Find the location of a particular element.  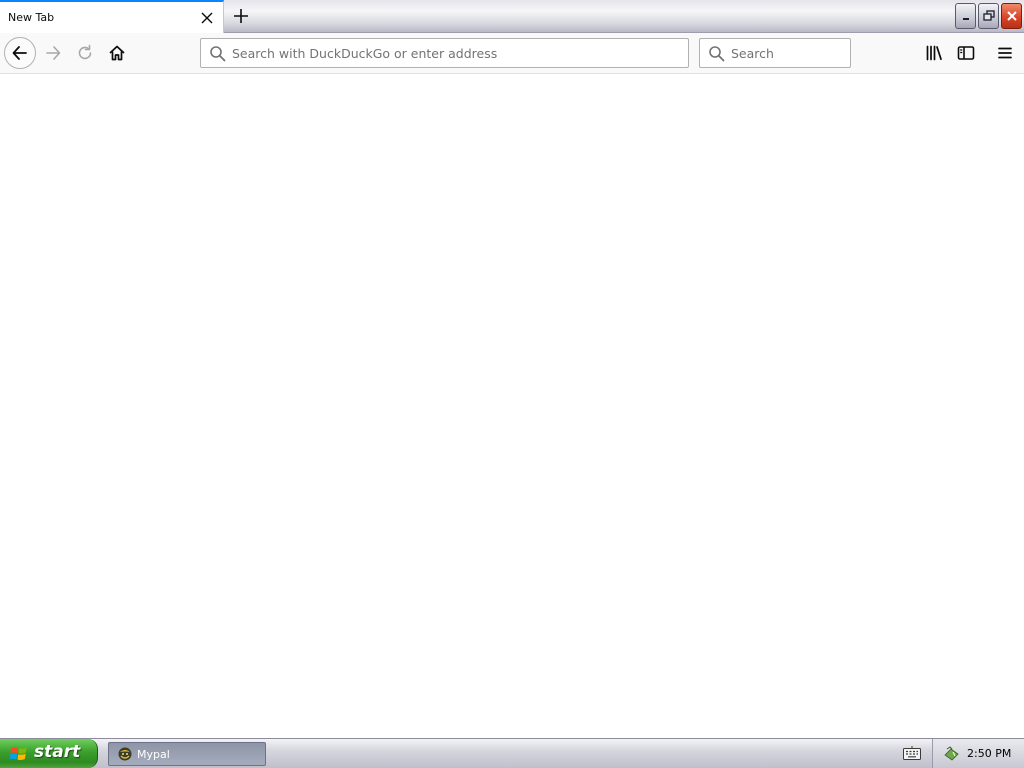

library-icon is located at coordinates (934, 53).